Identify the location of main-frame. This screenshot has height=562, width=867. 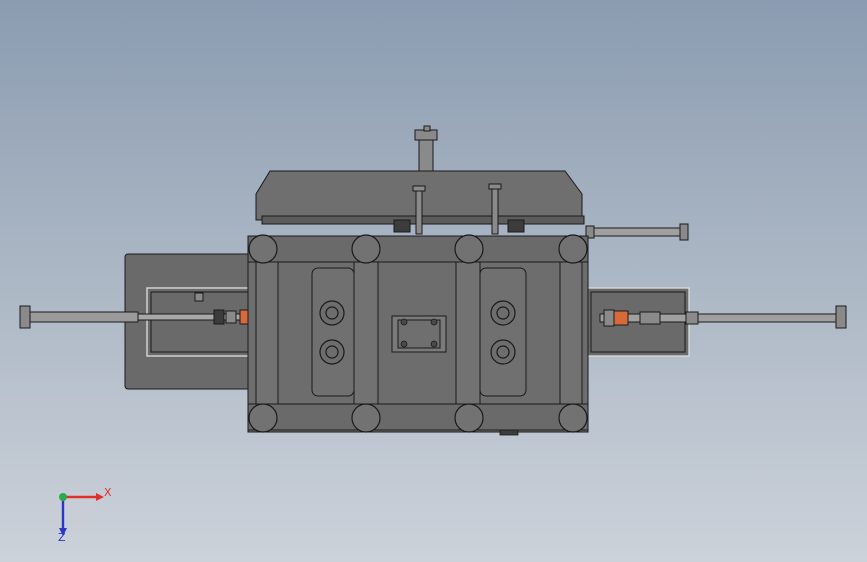
(418, 334).